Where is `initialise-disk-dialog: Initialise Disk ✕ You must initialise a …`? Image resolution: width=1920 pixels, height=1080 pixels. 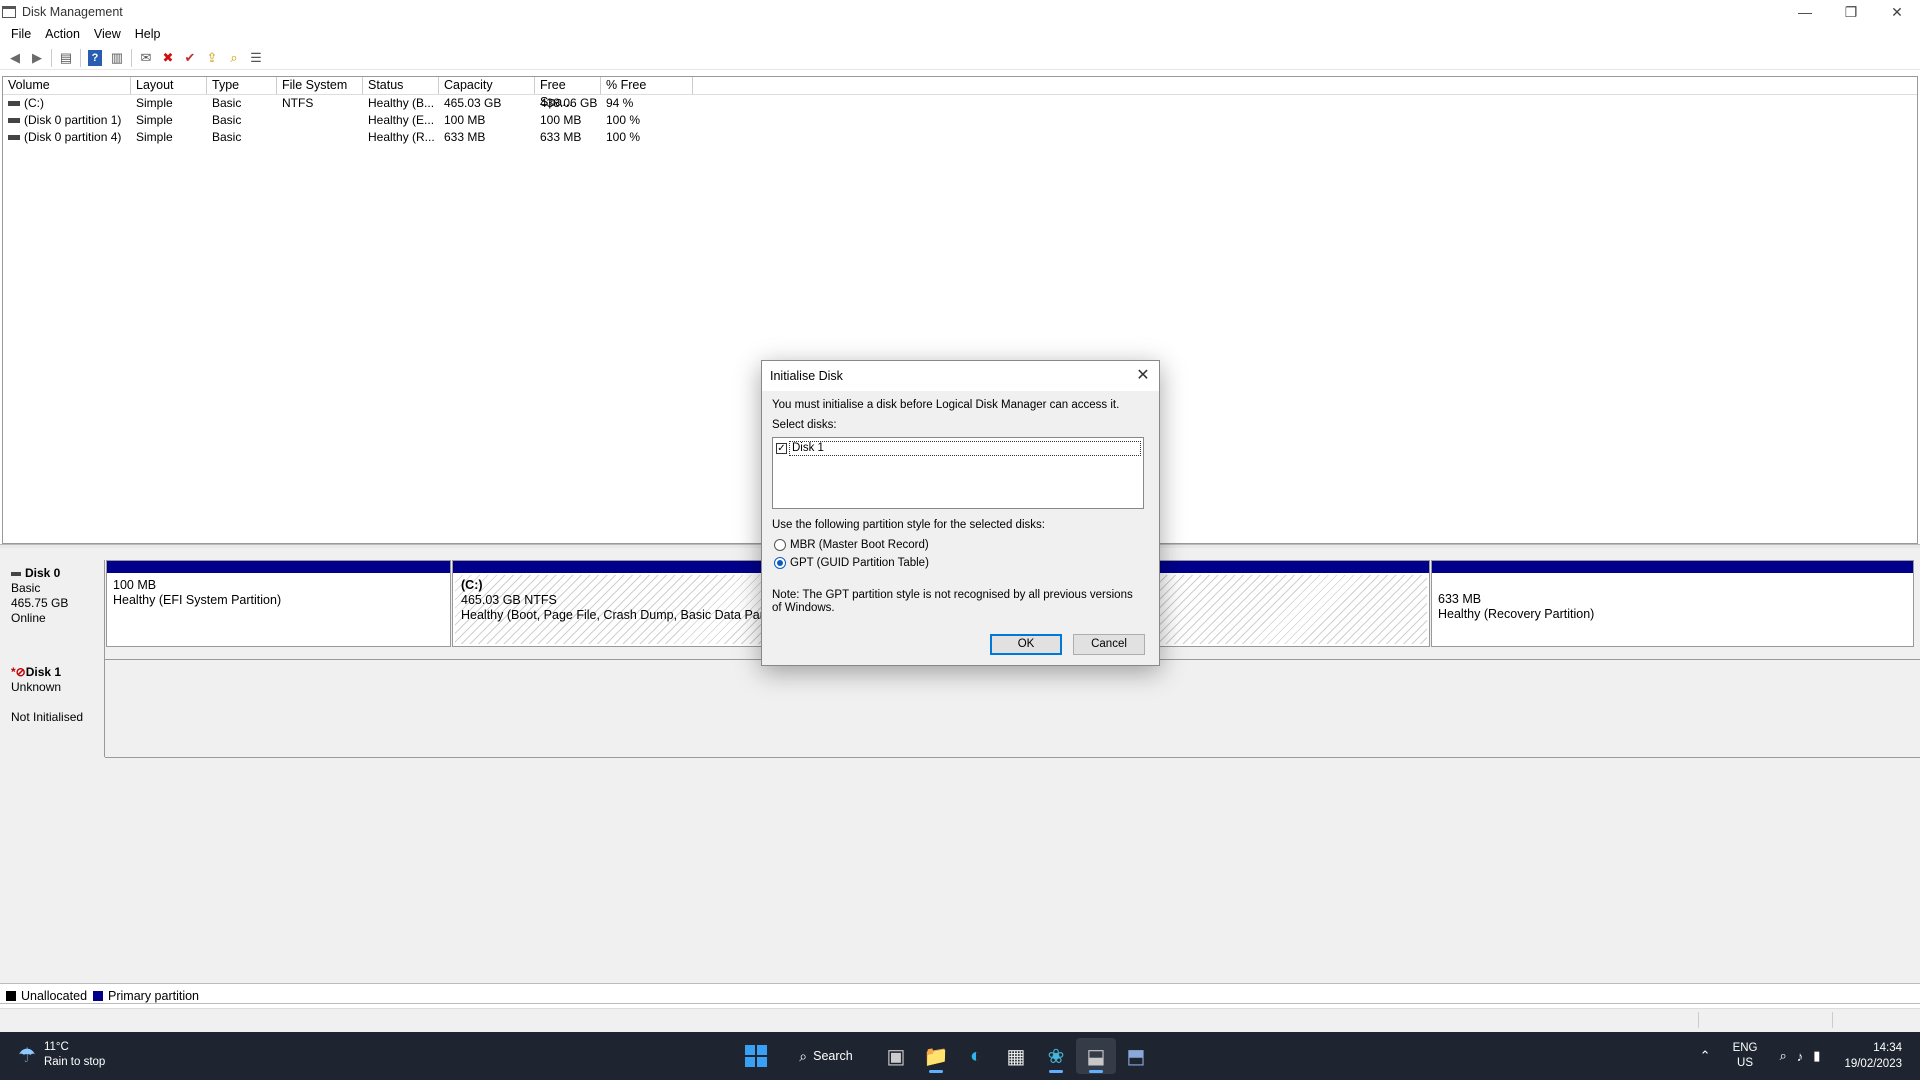 initialise-disk-dialog: Initialise Disk ✕ You must initialise a … is located at coordinates (960, 513).